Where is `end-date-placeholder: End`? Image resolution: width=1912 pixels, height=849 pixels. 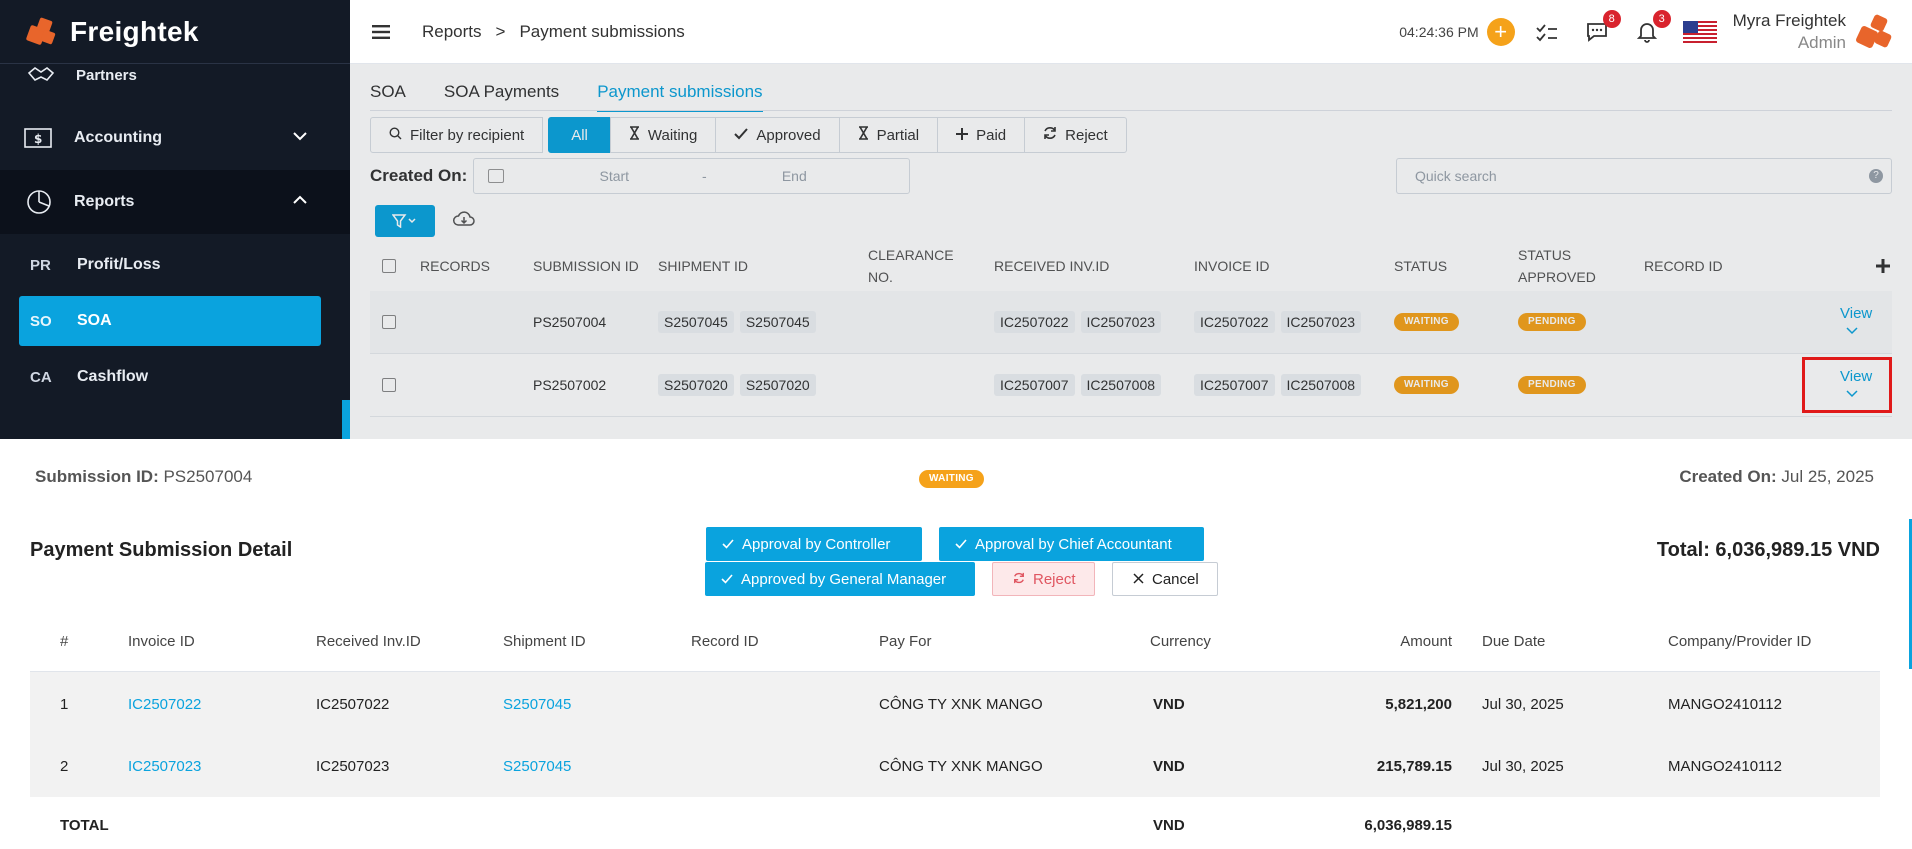
end-date-placeholder: End is located at coordinates (794, 176).